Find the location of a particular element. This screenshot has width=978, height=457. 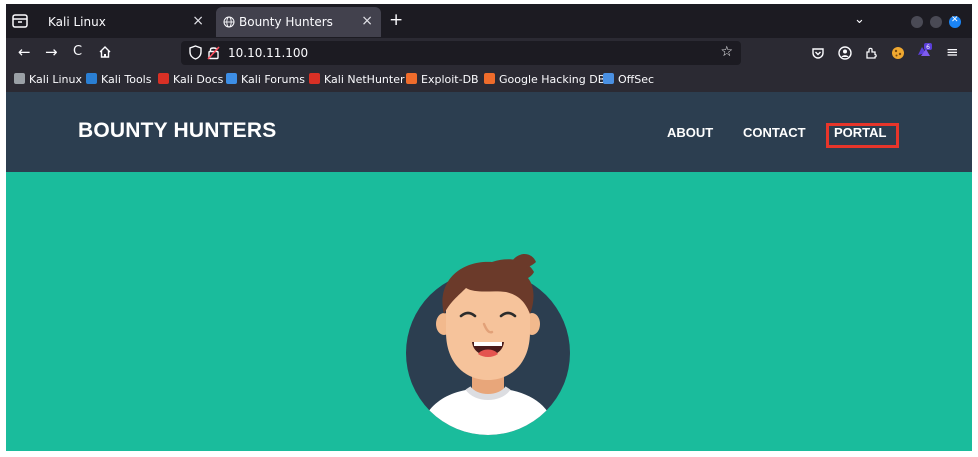

nethunter-icon is located at coordinates (314, 78).